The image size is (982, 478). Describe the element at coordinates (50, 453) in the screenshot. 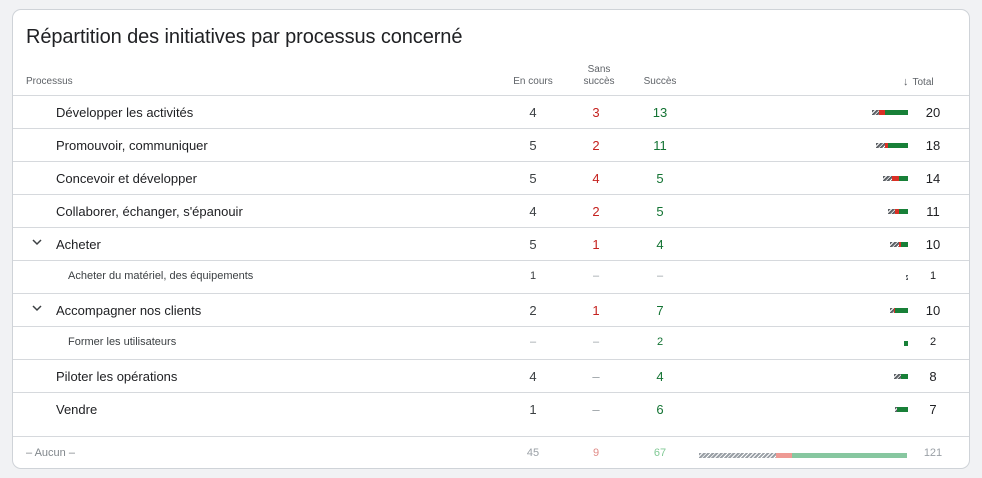

I see `footer-label: – Aucun –` at that location.